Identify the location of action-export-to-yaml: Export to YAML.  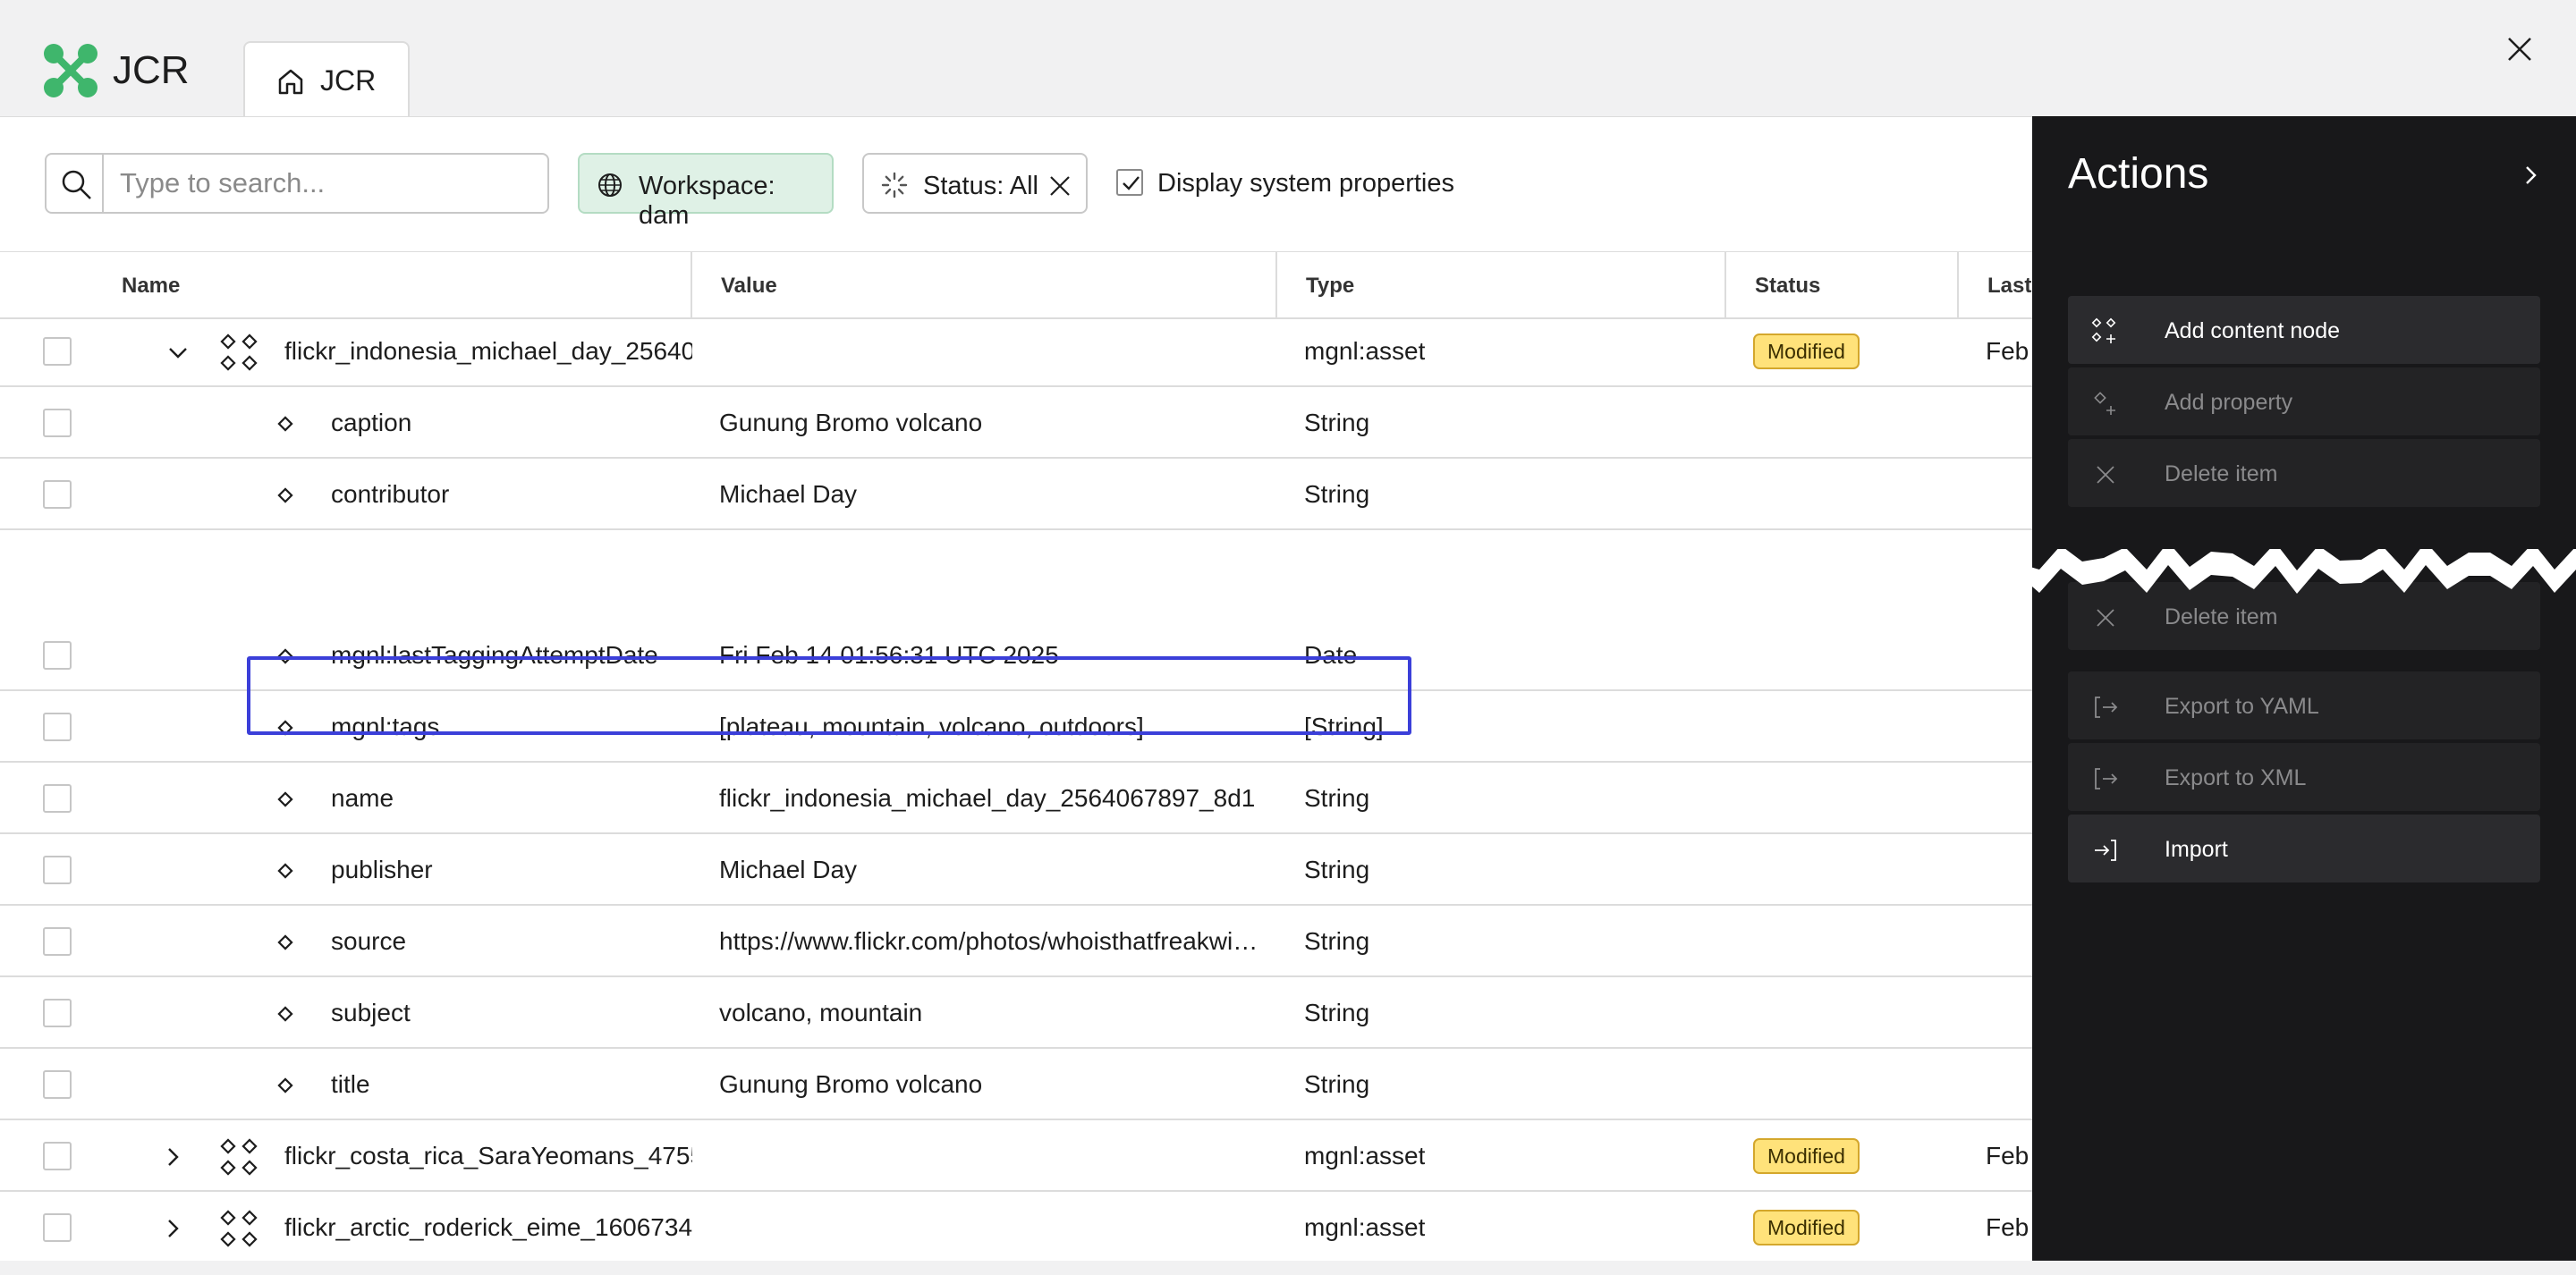
(2304, 705).